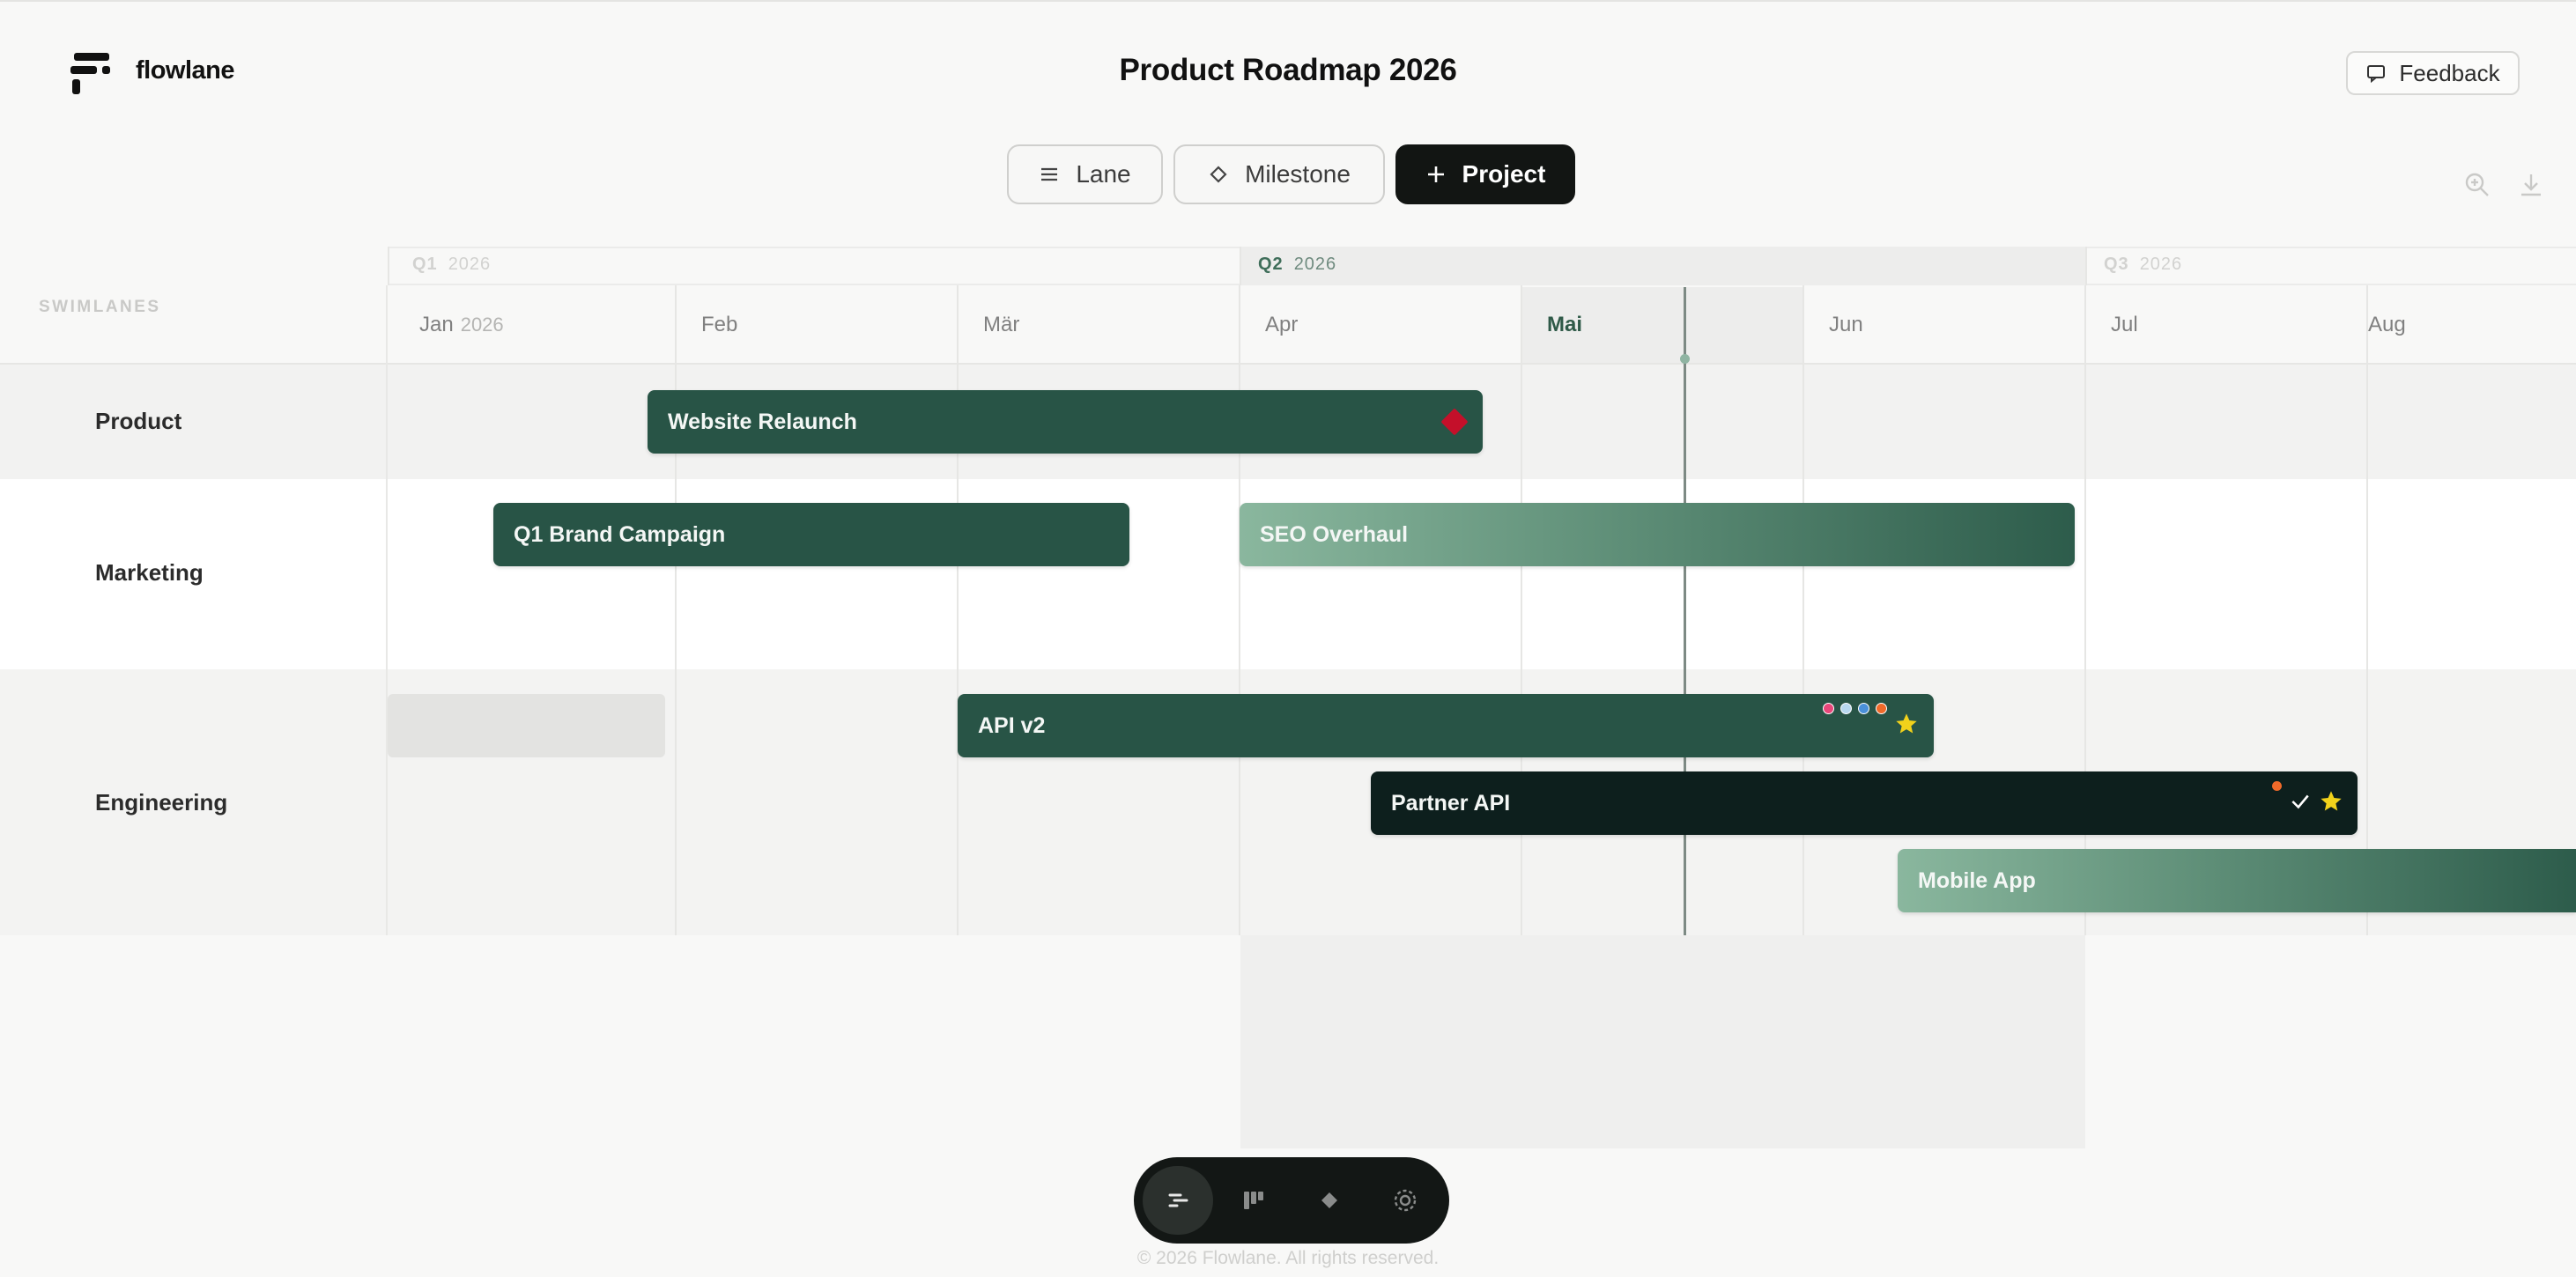 The height and width of the screenshot is (1277, 2576). I want to click on top-border, so click(1288, 1).